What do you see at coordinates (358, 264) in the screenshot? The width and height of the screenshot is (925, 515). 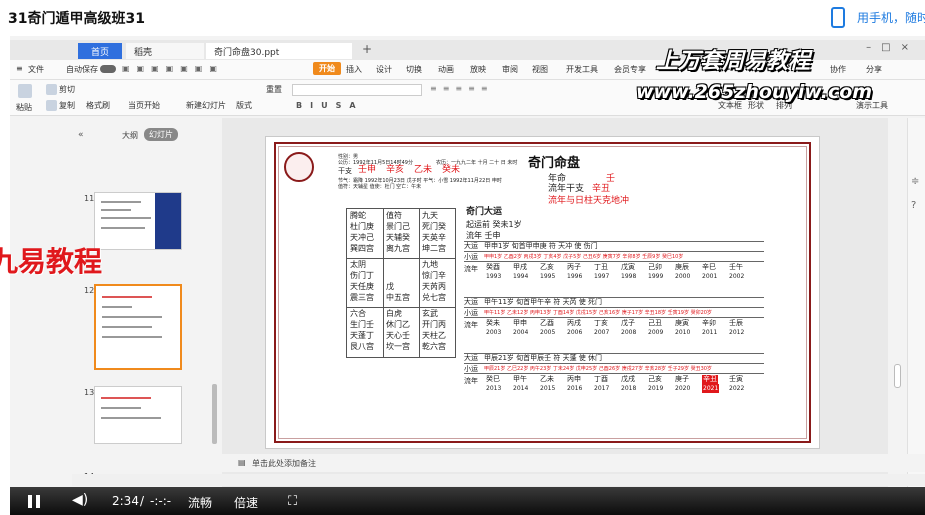 I see `palace-cell: 太阴` at bounding box center [358, 264].